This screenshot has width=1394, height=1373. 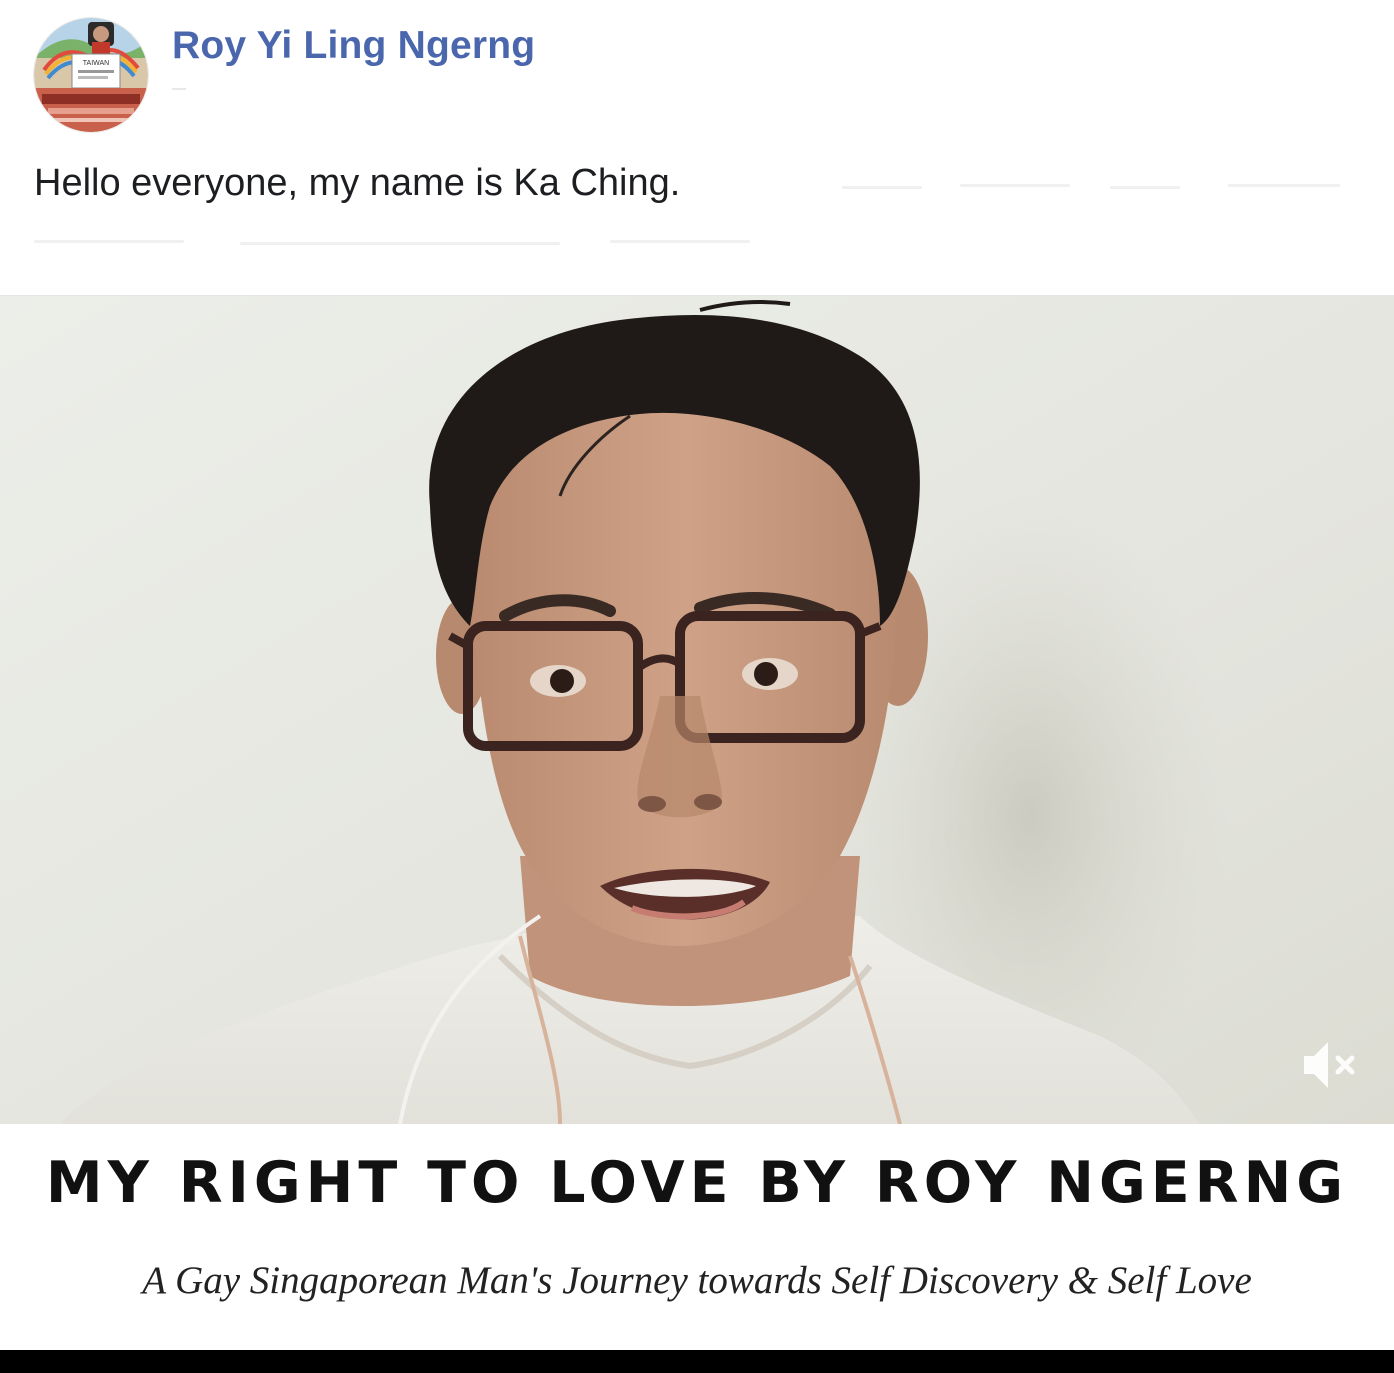 I want to click on post-text: Hello everyone, my name is Ka Ching., so click(x=357, y=183).